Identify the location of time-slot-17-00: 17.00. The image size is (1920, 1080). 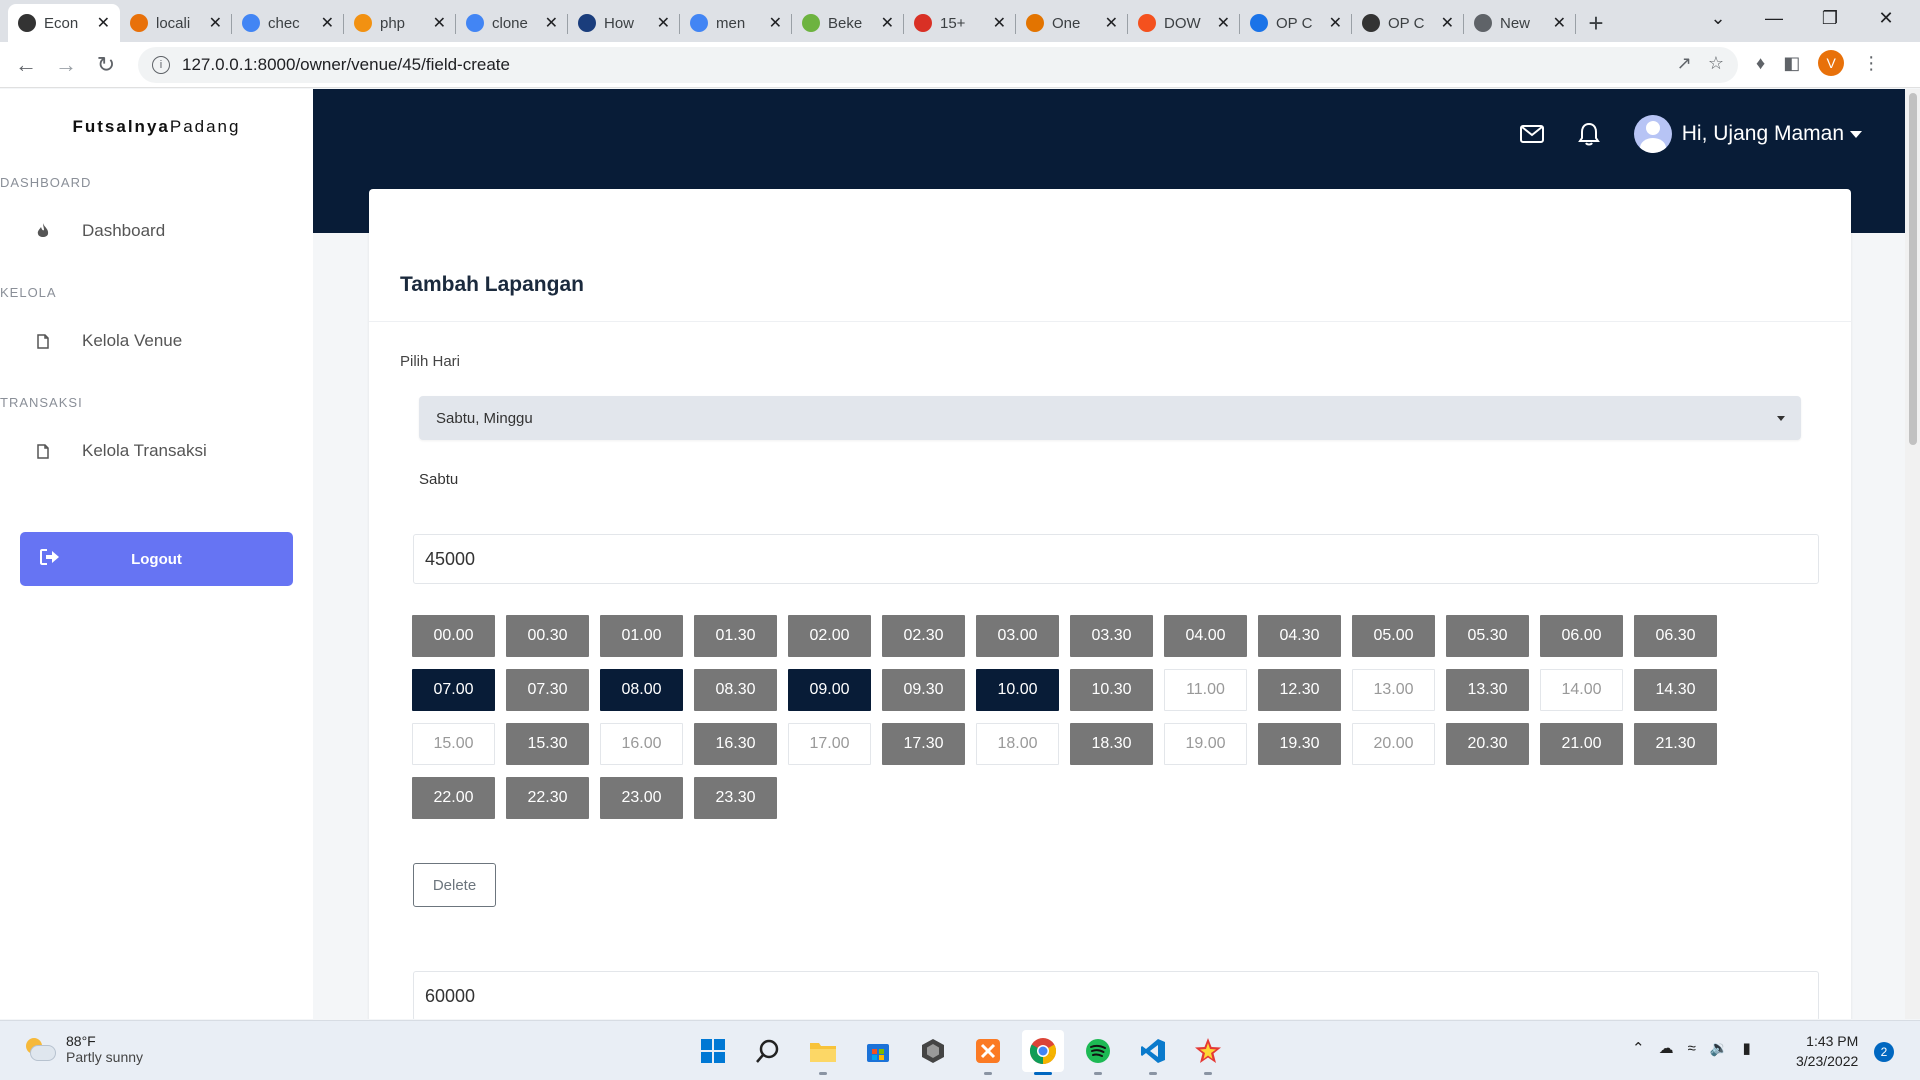
(829, 744).